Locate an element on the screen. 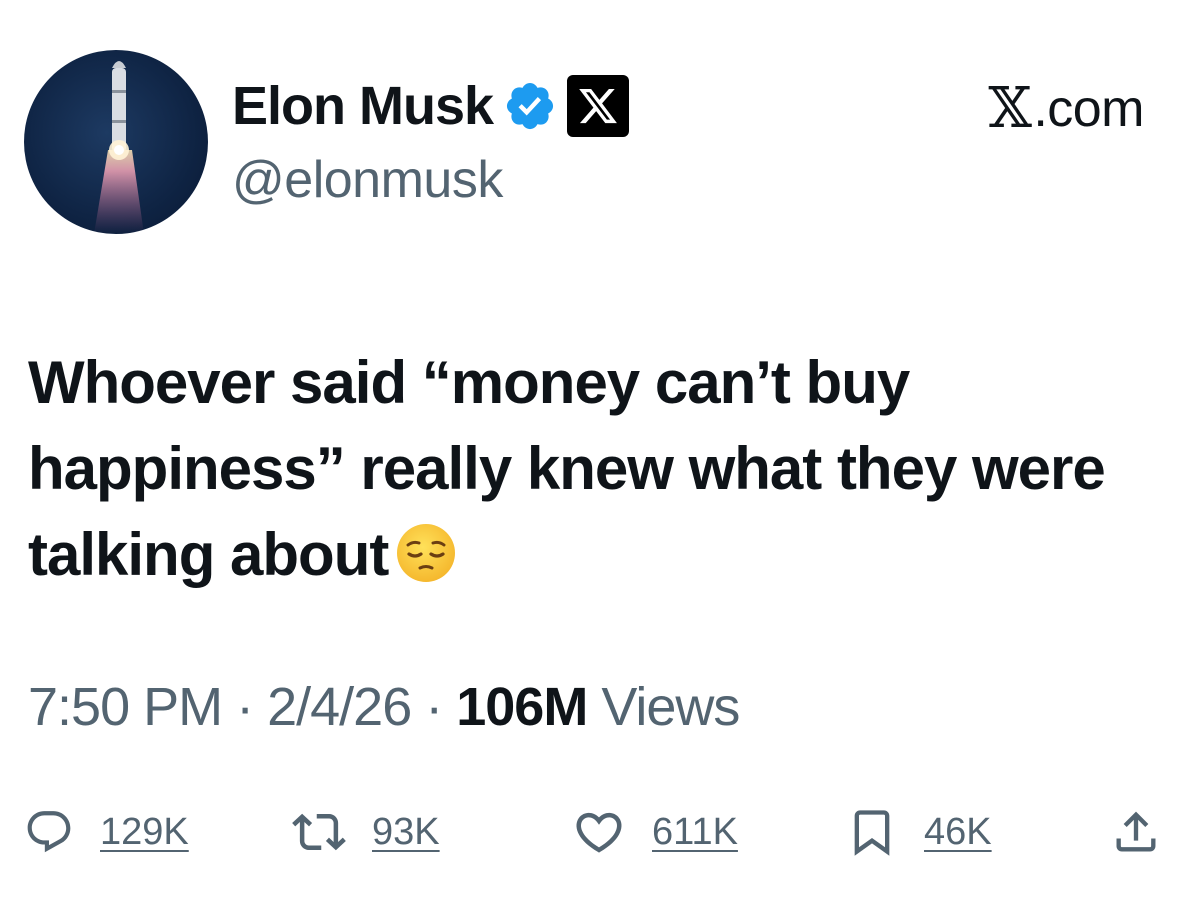 This screenshot has height=919, width=1200. author-name-row: Elon Musk is located at coordinates (431, 106).